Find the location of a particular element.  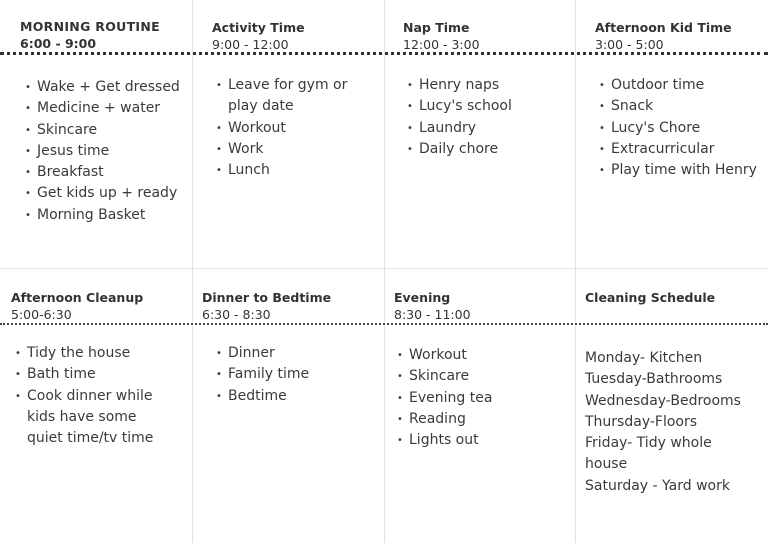

list-item: Tidy the house is located at coordinates (95, 354).